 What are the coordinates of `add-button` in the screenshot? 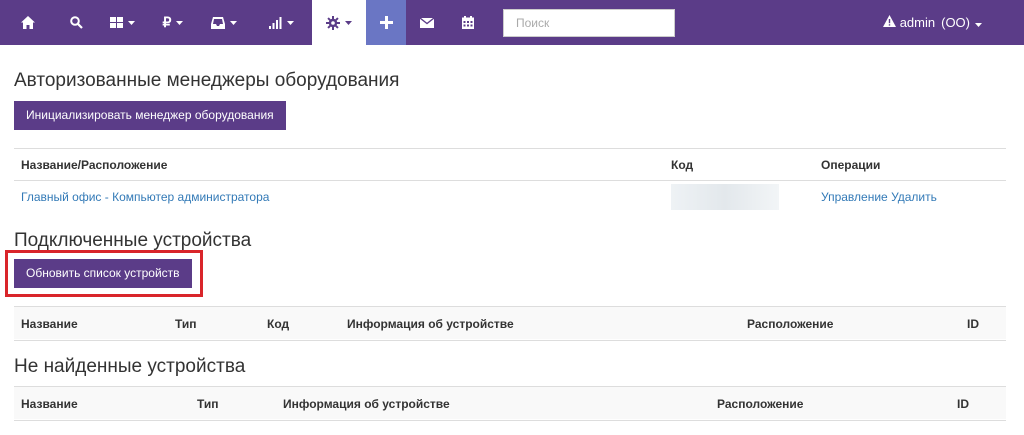 It's located at (386, 22).